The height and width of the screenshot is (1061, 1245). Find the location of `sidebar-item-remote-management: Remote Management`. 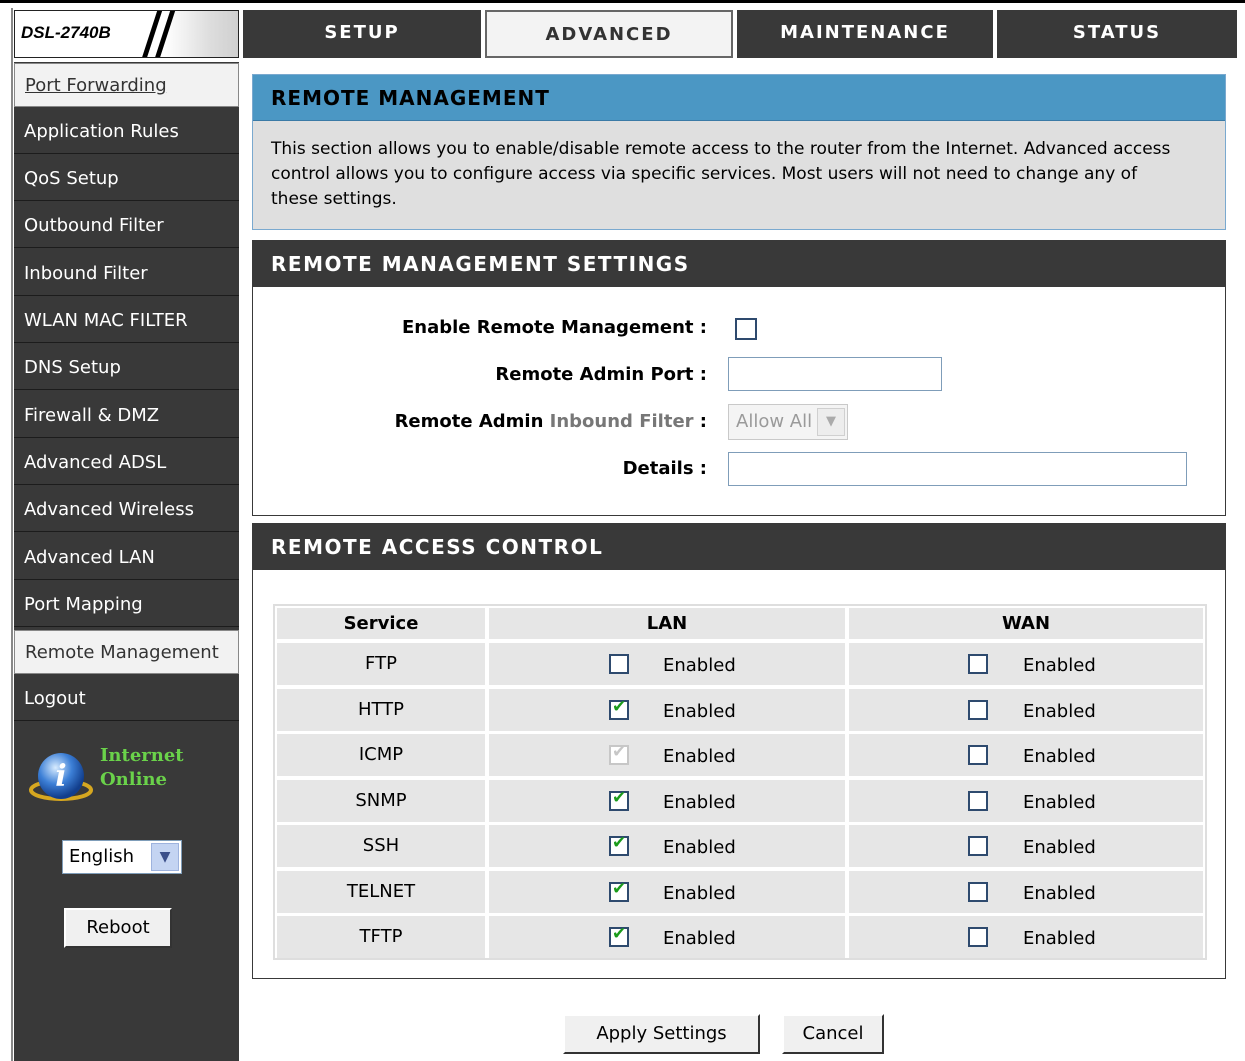

sidebar-item-remote-management: Remote Management is located at coordinates (126, 652).